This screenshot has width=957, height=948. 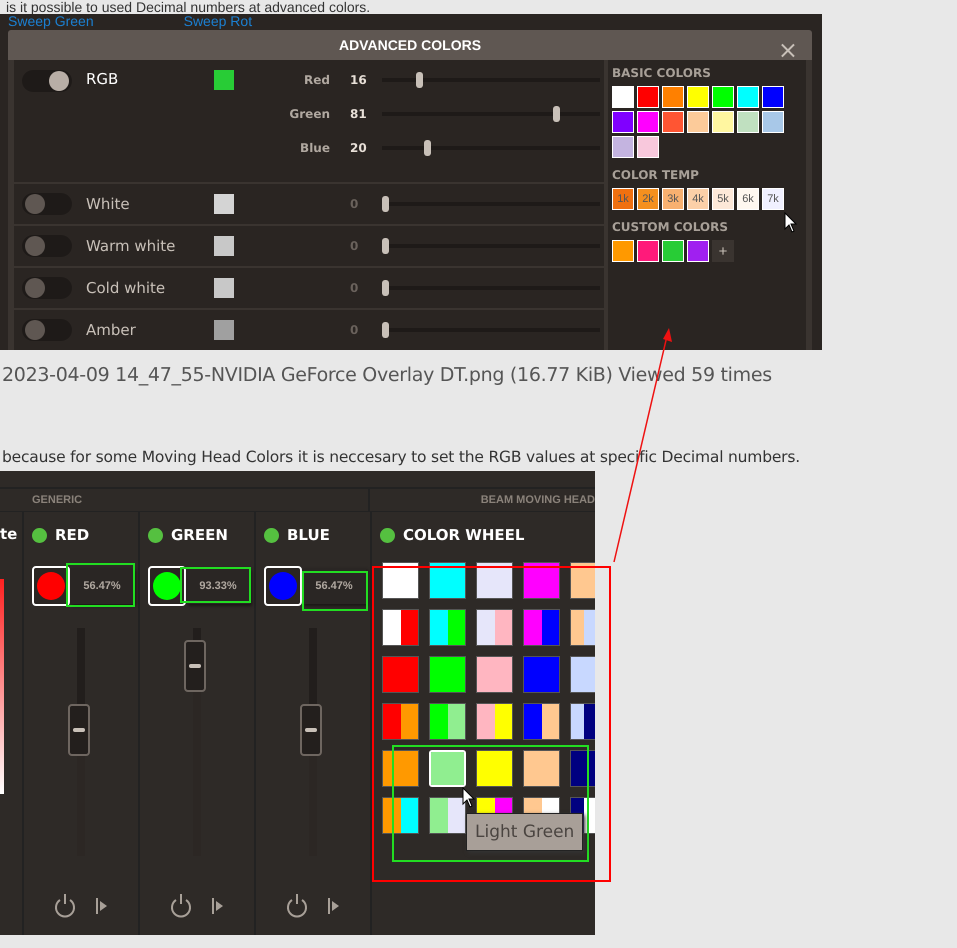 What do you see at coordinates (537, 500) in the screenshot?
I see `section-title: BEAM MOVING HEAD` at bounding box center [537, 500].